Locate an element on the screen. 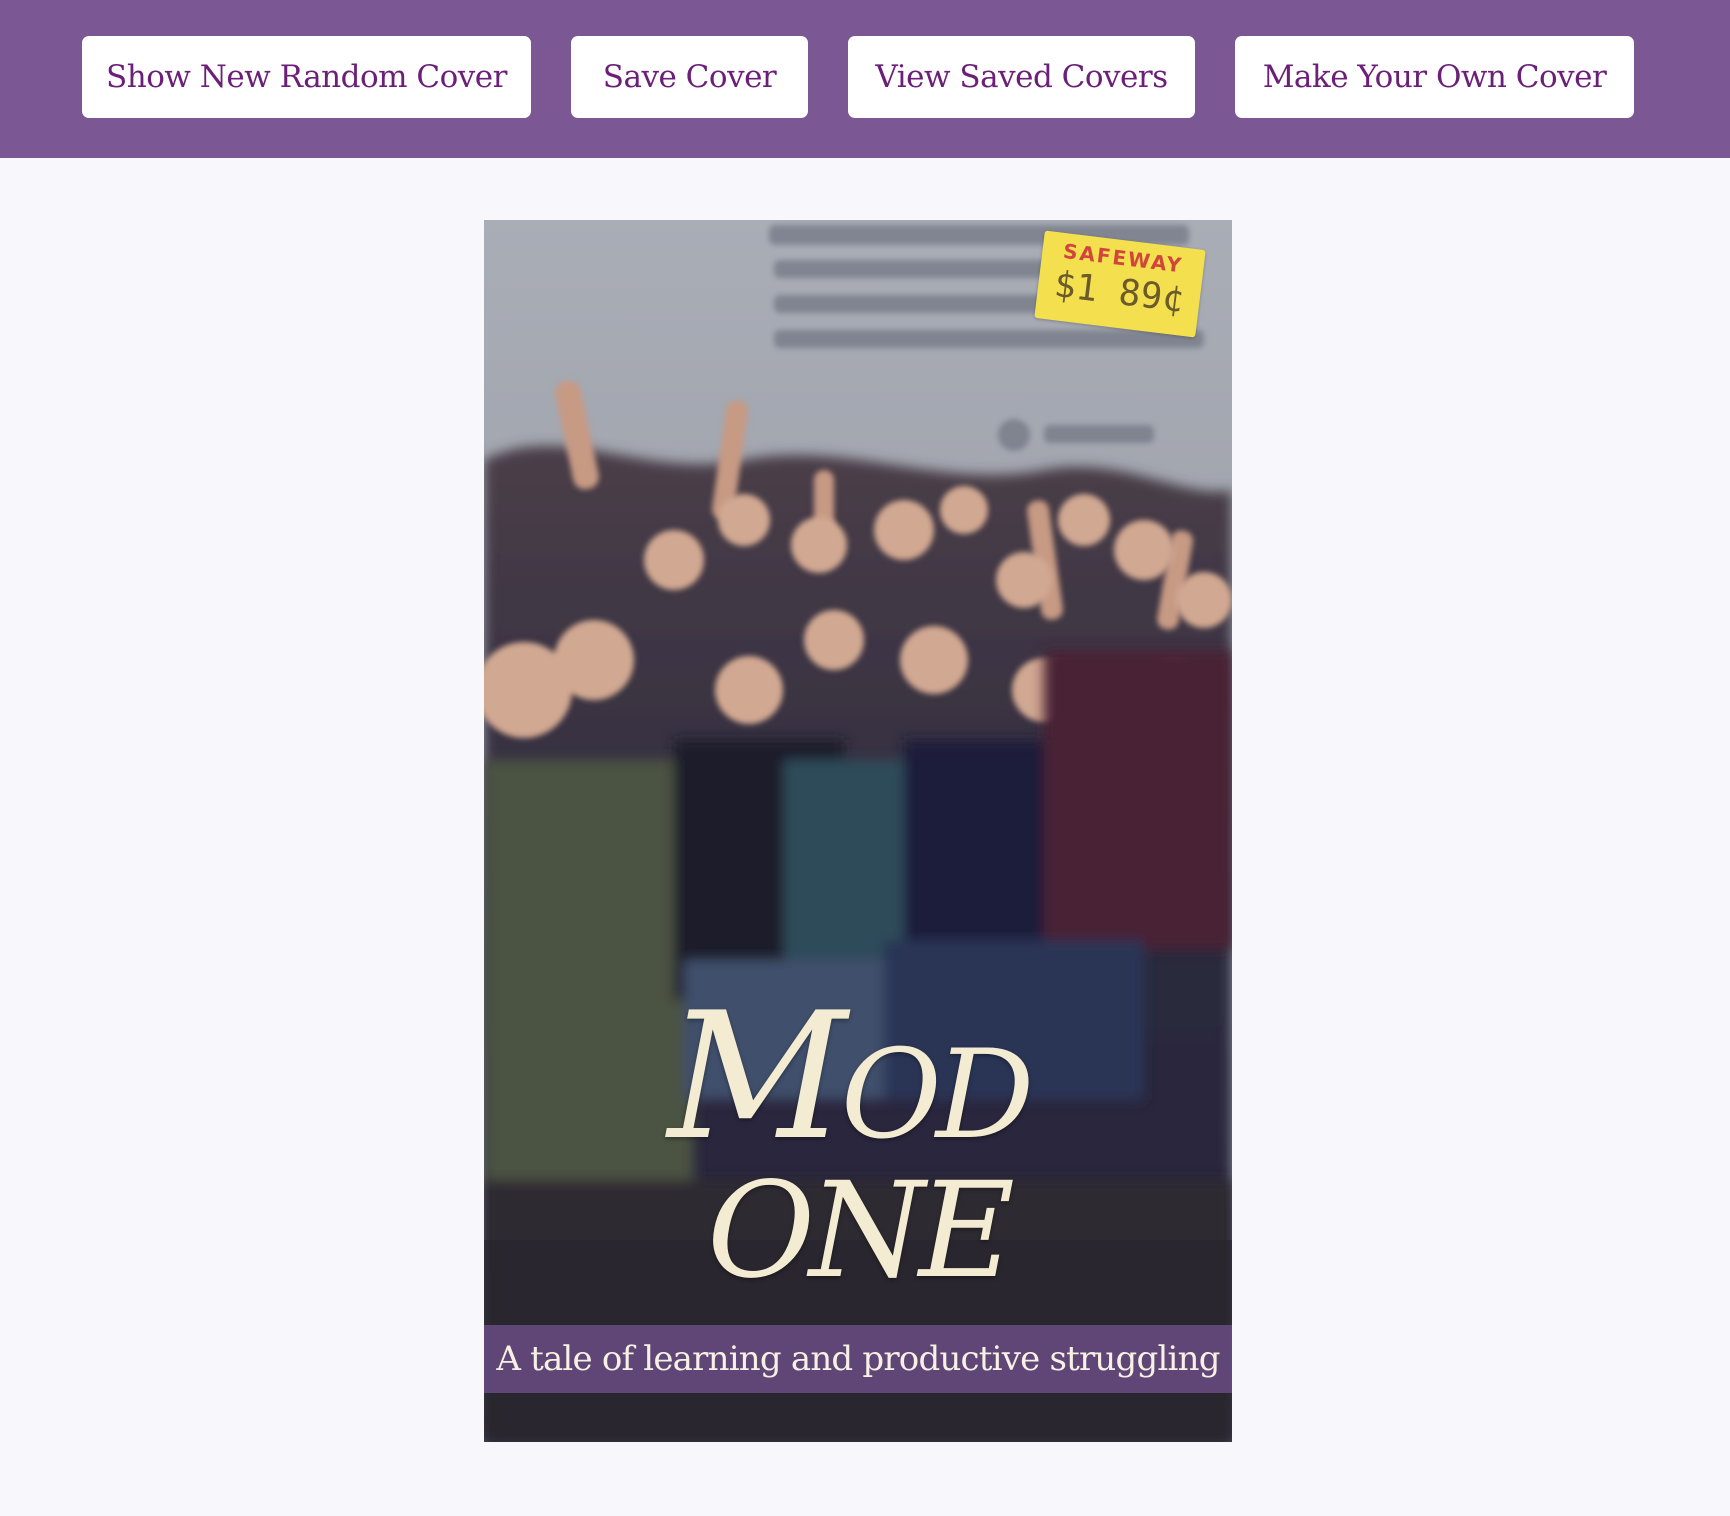 This screenshot has height=1516, width=1730. view-saved-covers-button: View Saved Covers is located at coordinates (1021, 77).